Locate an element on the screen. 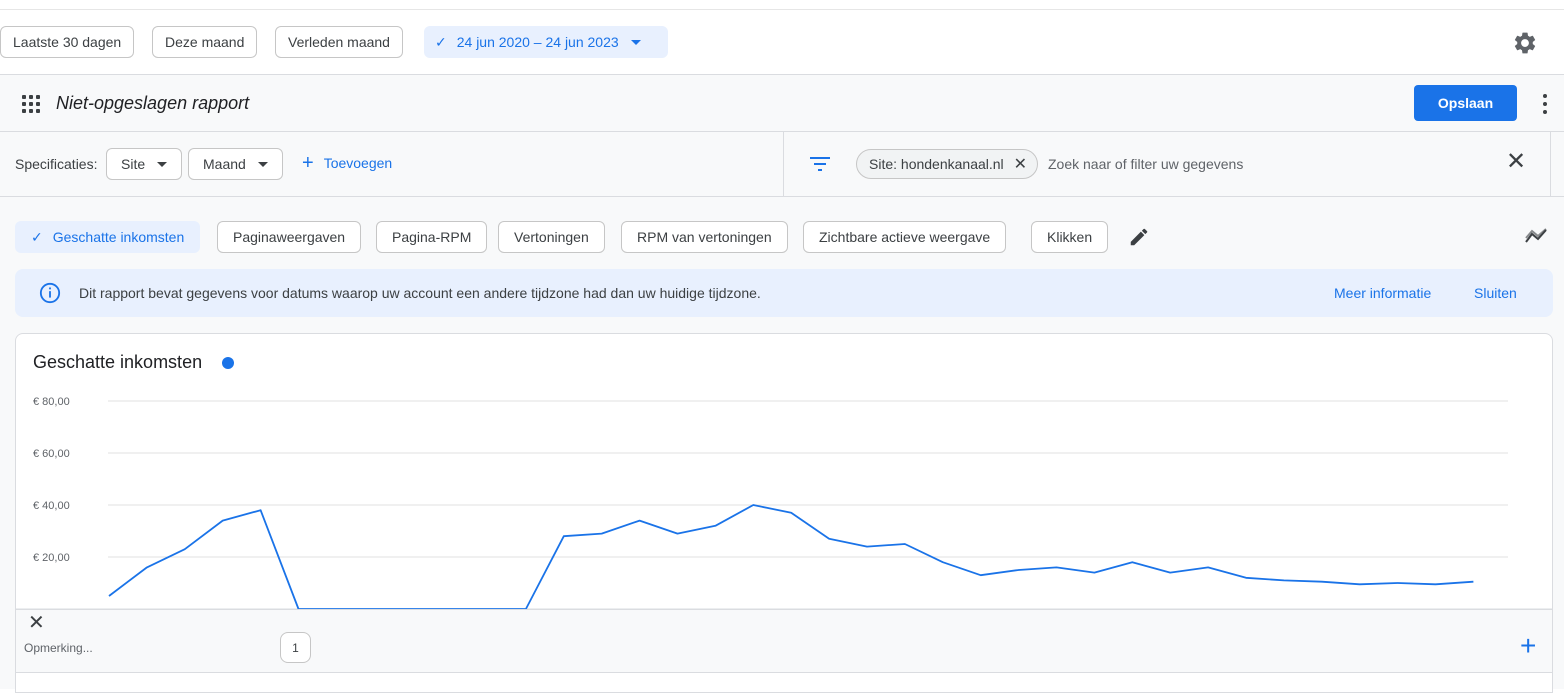 The height and width of the screenshot is (693, 1564). metric-chip-active-view-viewable: Zichtbare actieve weergave is located at coordinates (905, 237).